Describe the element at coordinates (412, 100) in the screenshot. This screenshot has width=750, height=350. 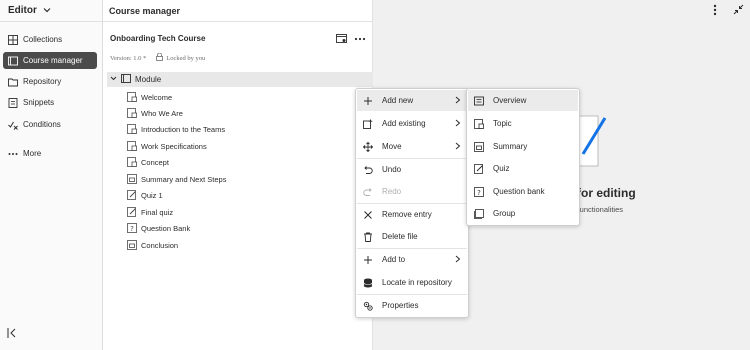
I see `menu-item-add-new: Add new` at that location.